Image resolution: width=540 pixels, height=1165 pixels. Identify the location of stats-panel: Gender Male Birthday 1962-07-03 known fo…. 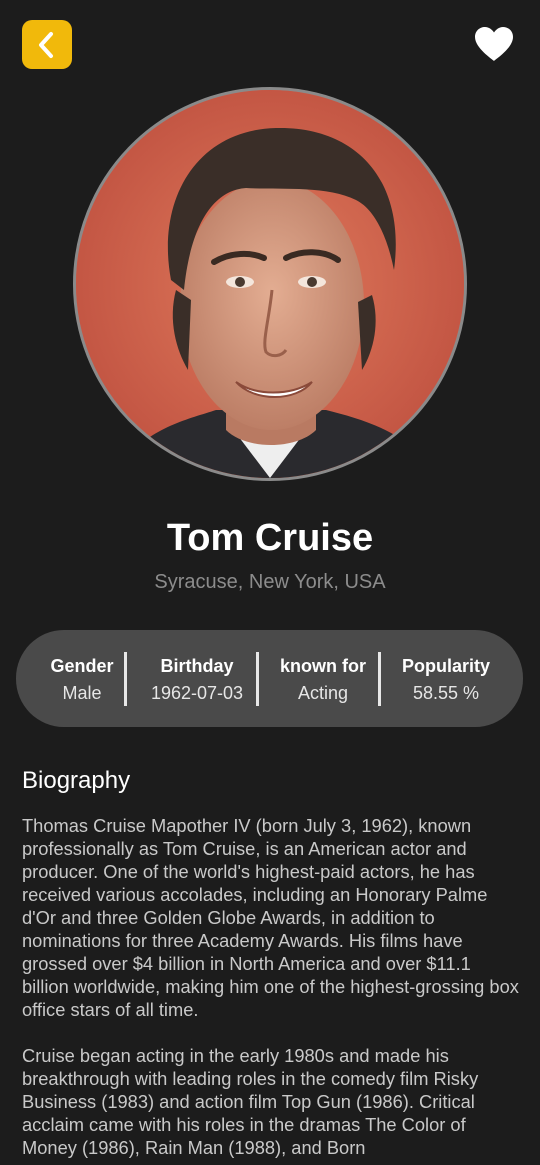
(269, 678).